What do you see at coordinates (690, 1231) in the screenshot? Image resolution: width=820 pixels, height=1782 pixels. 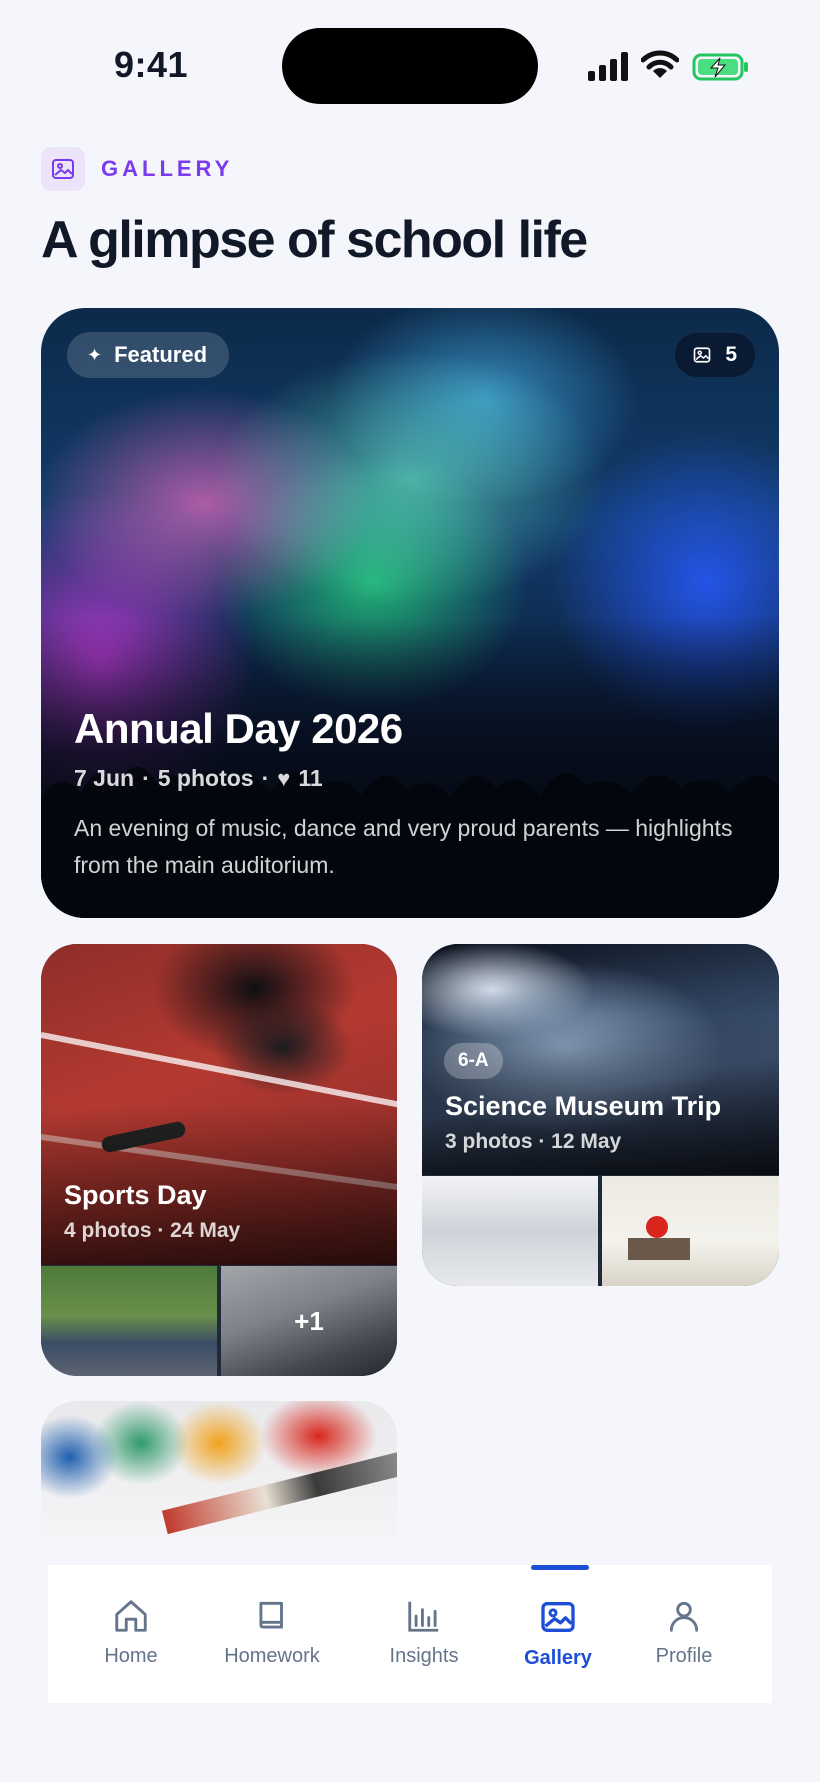 I see `thumbnail-apple-books` at bounding box center [690, 1231].